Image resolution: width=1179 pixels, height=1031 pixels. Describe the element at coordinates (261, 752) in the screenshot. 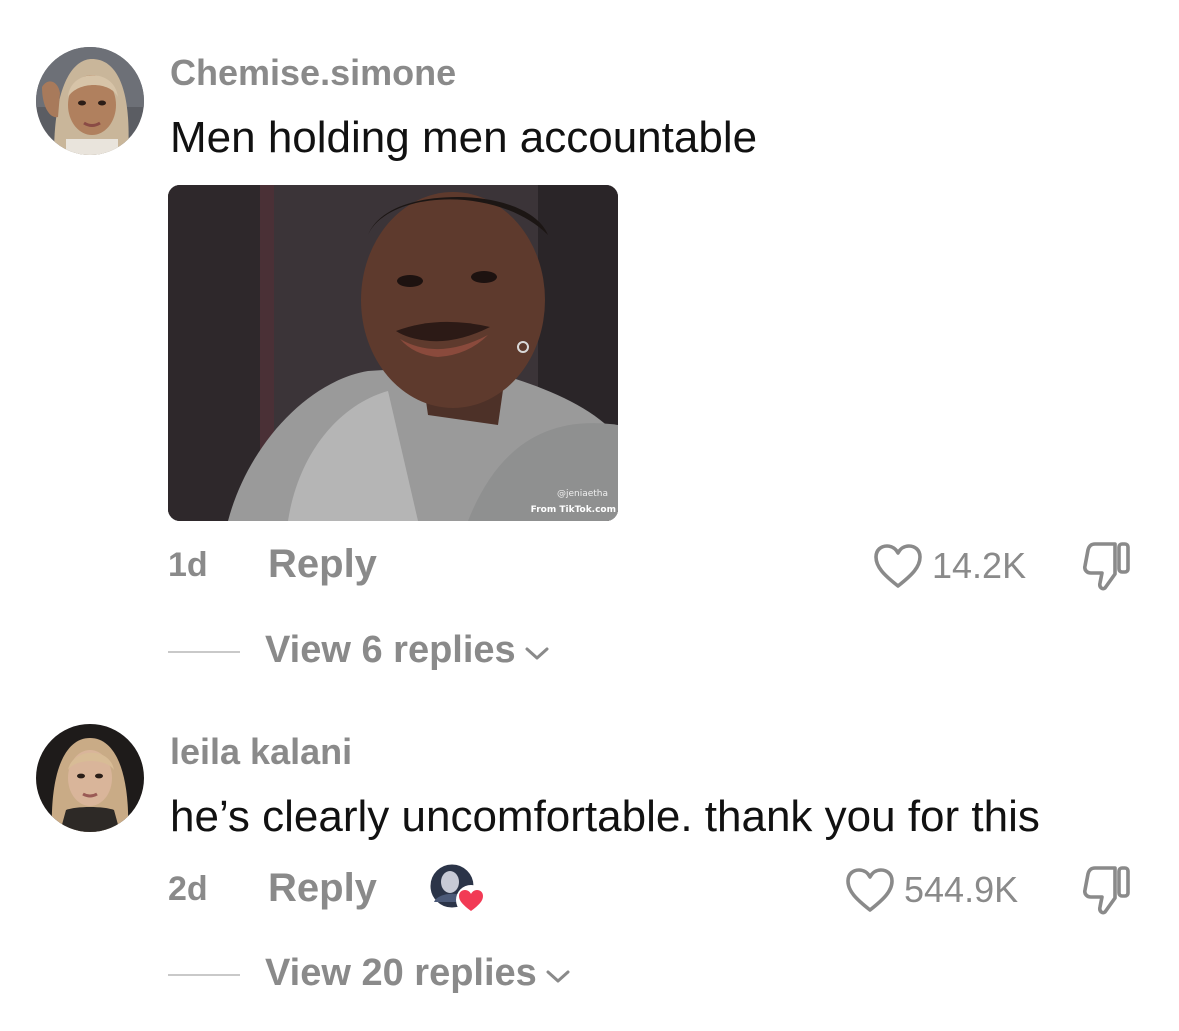

I see `comment-username: leila kalani` at that location.